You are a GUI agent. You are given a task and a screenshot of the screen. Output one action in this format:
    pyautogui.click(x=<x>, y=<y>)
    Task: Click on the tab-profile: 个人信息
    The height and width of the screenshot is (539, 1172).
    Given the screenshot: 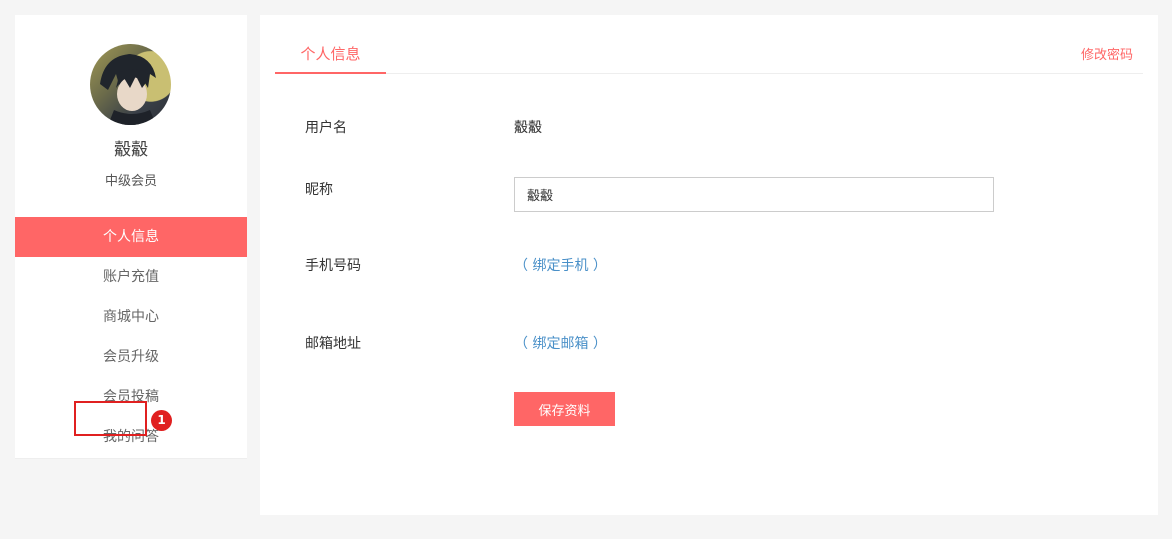 What is the action you would take?
    pyautogui.click(x=330, y=58)
    